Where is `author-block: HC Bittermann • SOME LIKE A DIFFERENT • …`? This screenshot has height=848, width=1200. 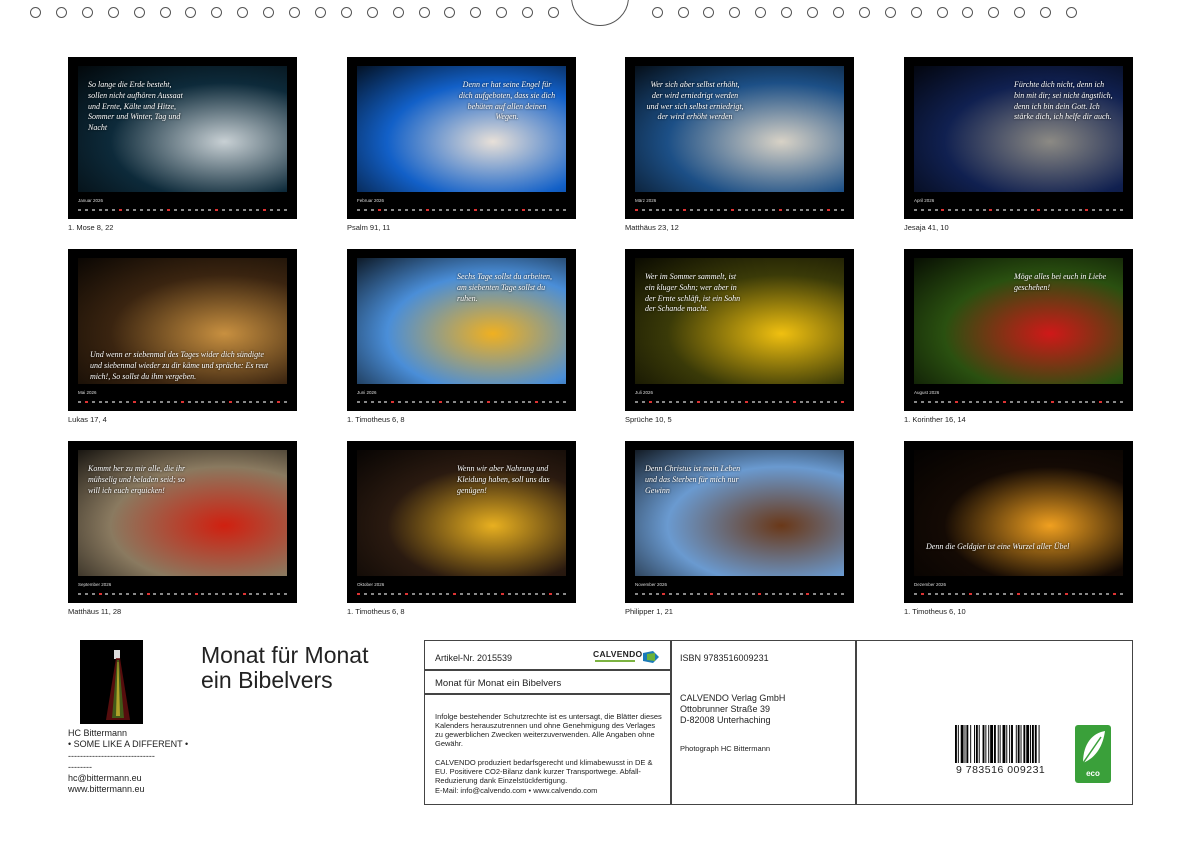
author-block: HC Bittermann • SOME LIKE A DIFFERENT • … is located at coordinates (128, 762).